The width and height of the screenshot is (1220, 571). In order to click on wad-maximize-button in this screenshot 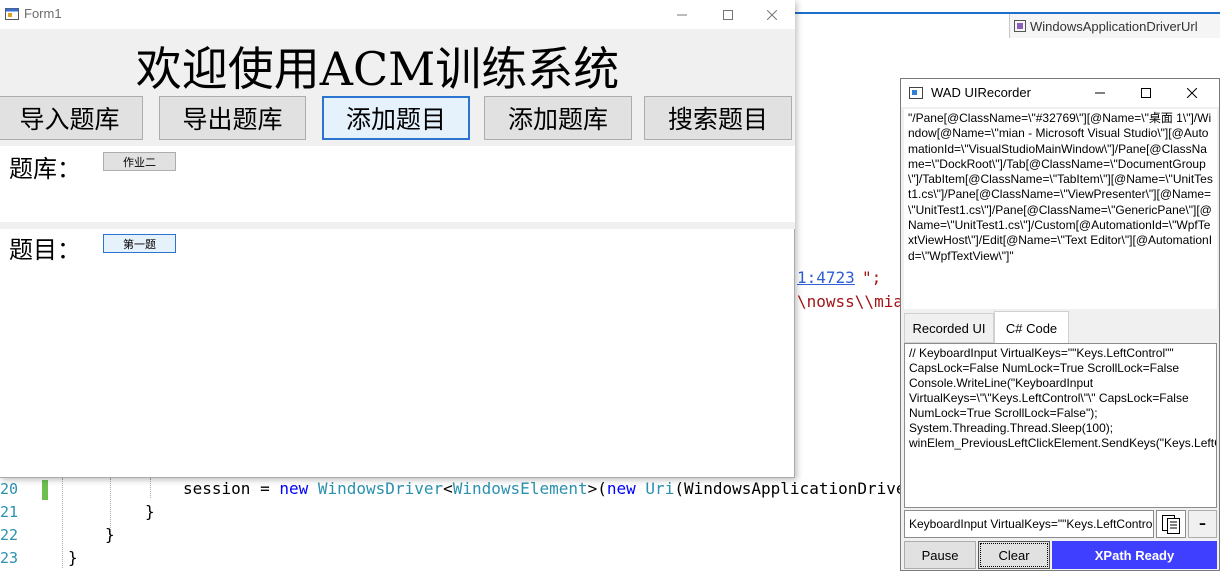, I will do `click(1146, 93)`.